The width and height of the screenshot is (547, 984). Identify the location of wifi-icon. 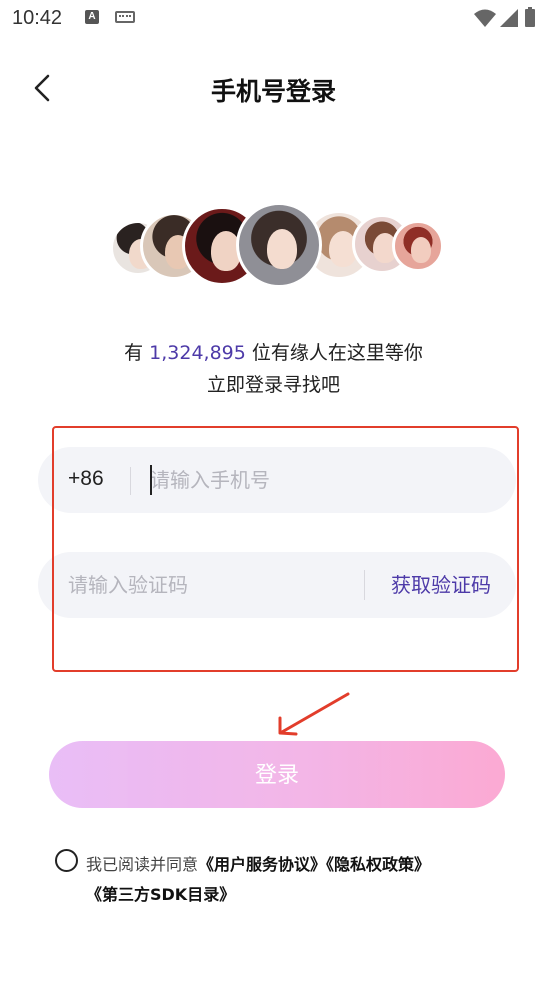
(485, 18).